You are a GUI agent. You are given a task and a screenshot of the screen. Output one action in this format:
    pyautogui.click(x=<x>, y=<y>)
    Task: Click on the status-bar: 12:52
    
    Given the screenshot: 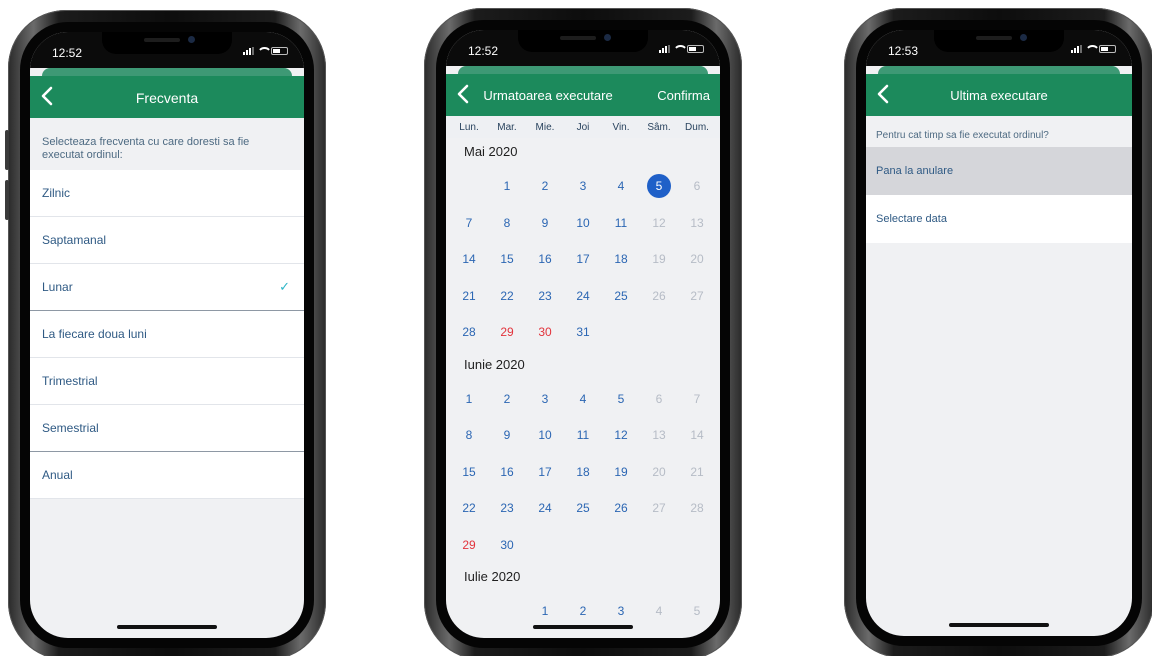 What is the action you would take?
    pyautogui.click(x=167, y=50)
    